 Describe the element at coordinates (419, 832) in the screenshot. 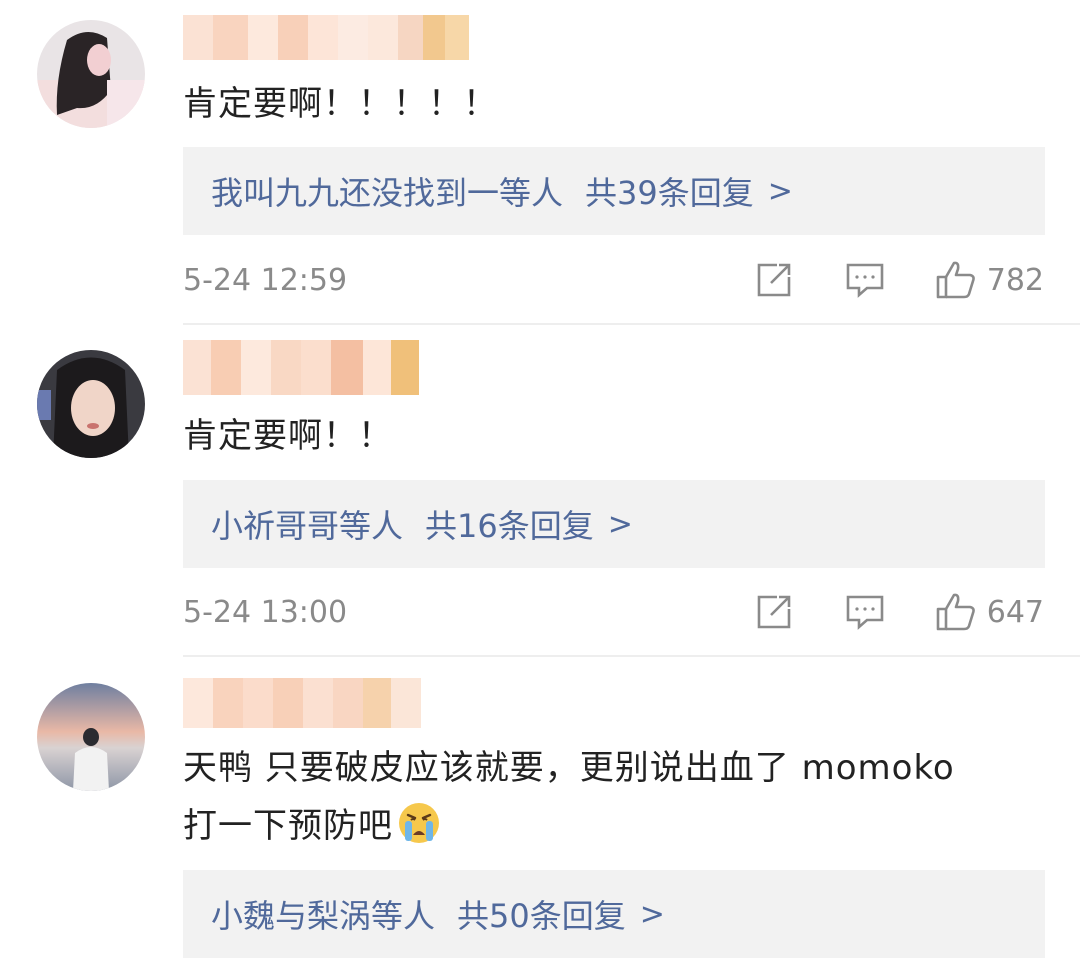

I see `crying-face-emoji` at that location.